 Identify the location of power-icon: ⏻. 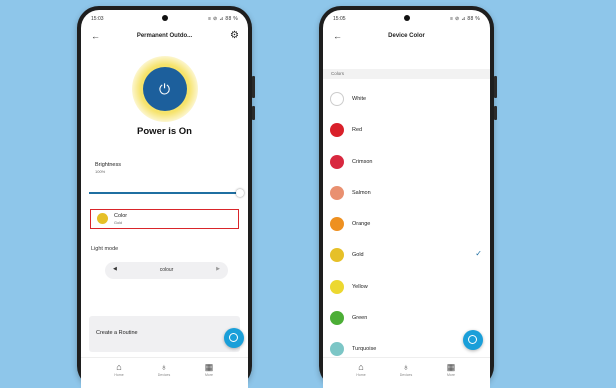
(164, 89).